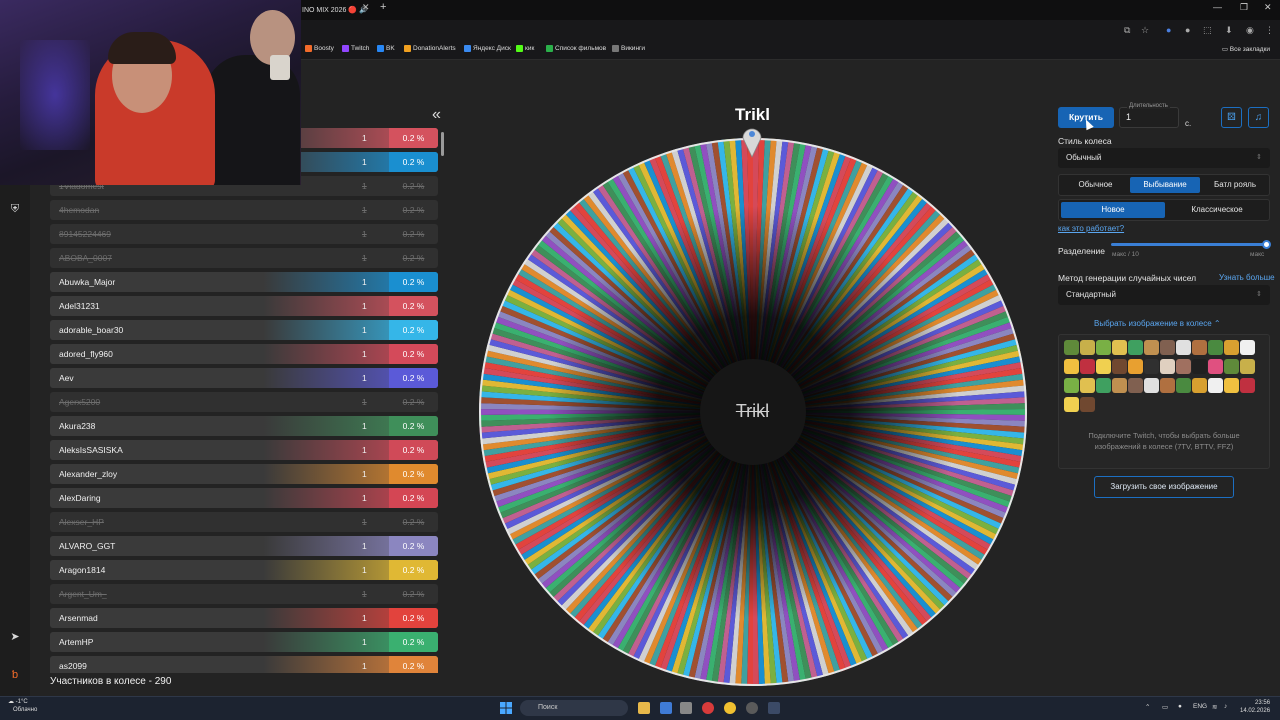 Image resolution: width=1280 pixels, height=720 pixels. Describe the element at coordinates (386, 48) in the screenshot. I see `bookmark-vk: BK` at that location.